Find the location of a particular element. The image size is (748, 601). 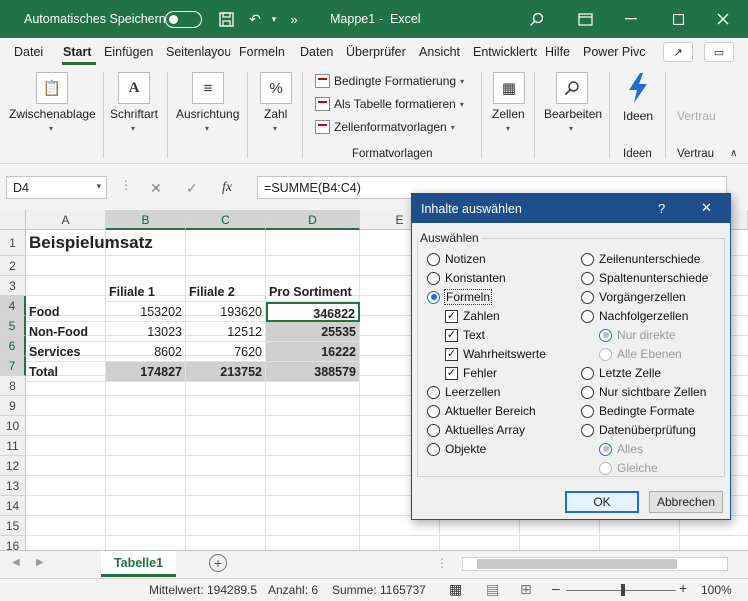

radio-notizen: Notizen is located at coordinates (456, 259).